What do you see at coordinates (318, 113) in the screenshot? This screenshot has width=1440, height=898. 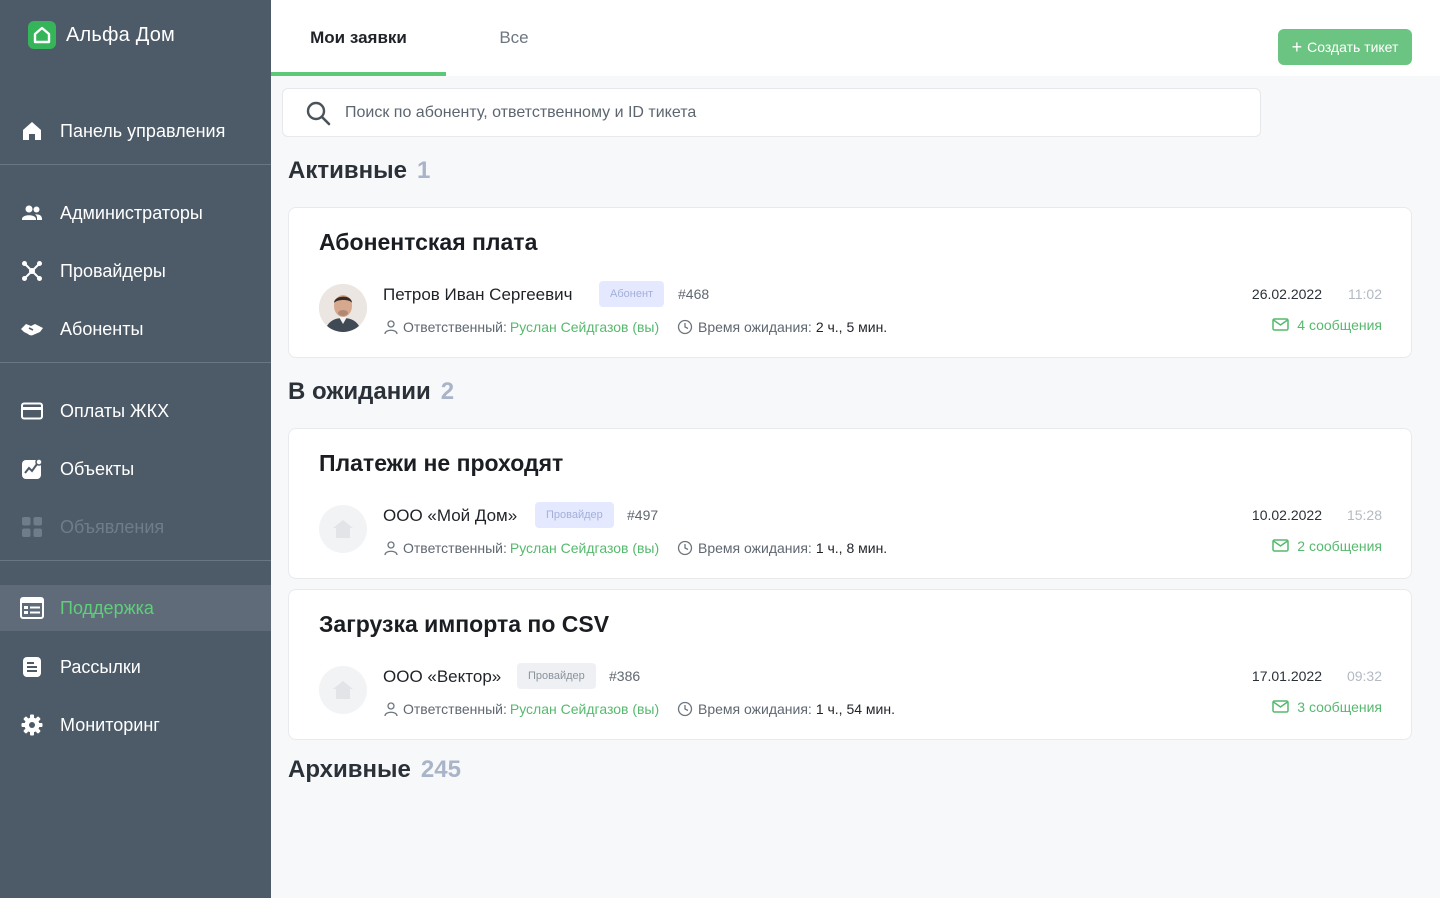 I see `search-icon` at bounding box center [318, 113].